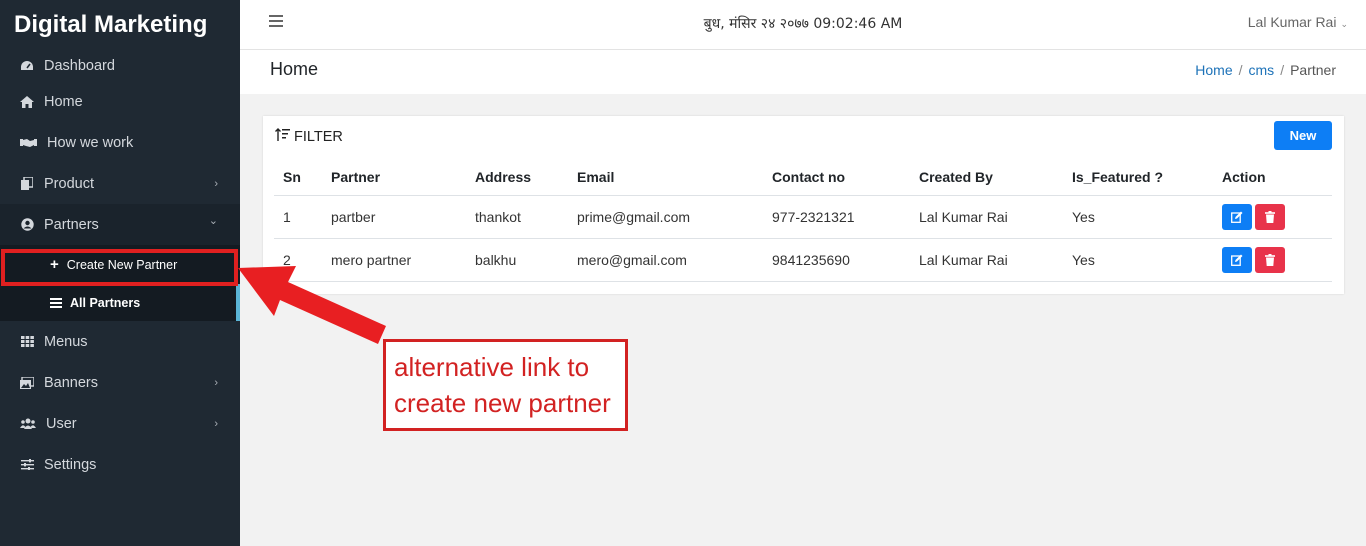 The image size is (1366, 546). I want to click on page-header: Home Home / cms / Partner, so click(803, 72).